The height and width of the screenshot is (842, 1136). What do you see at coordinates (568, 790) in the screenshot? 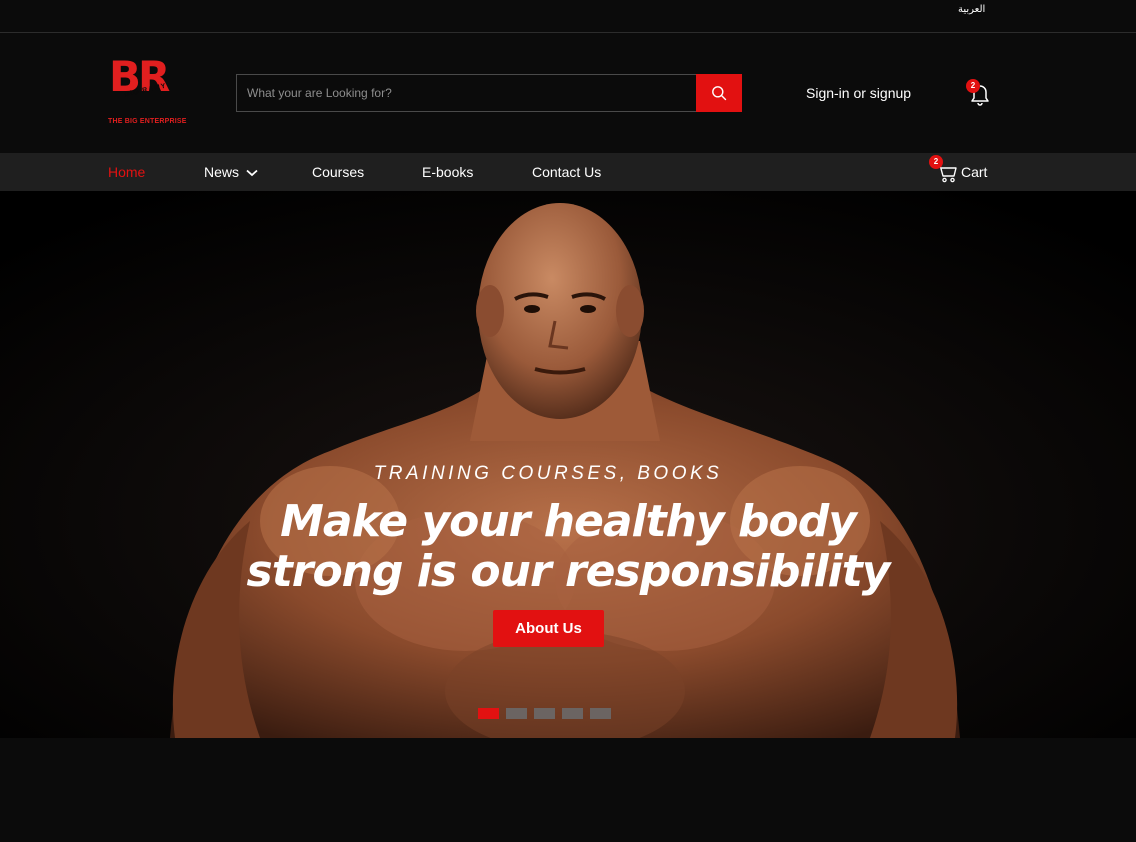
I see `page-body-area` at bounding box center [568, 790].